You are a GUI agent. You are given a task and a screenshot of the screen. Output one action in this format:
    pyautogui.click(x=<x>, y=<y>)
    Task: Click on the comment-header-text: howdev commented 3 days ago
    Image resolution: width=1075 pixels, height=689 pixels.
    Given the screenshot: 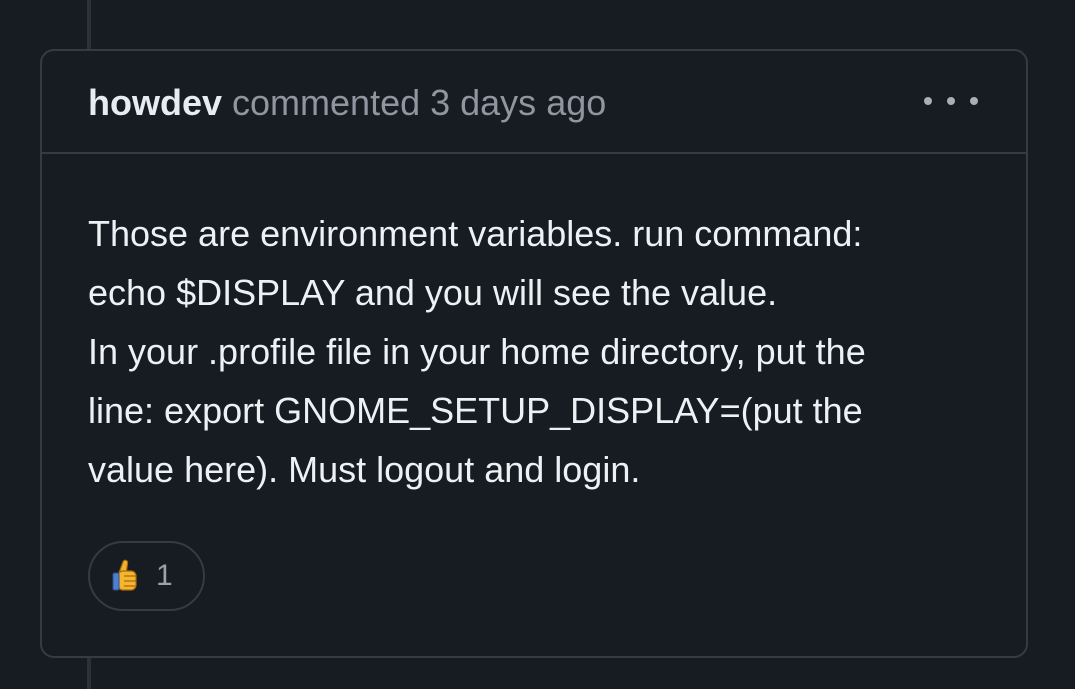 What is the action you would take?
    pyautogui.click(x=347, y=103)
    